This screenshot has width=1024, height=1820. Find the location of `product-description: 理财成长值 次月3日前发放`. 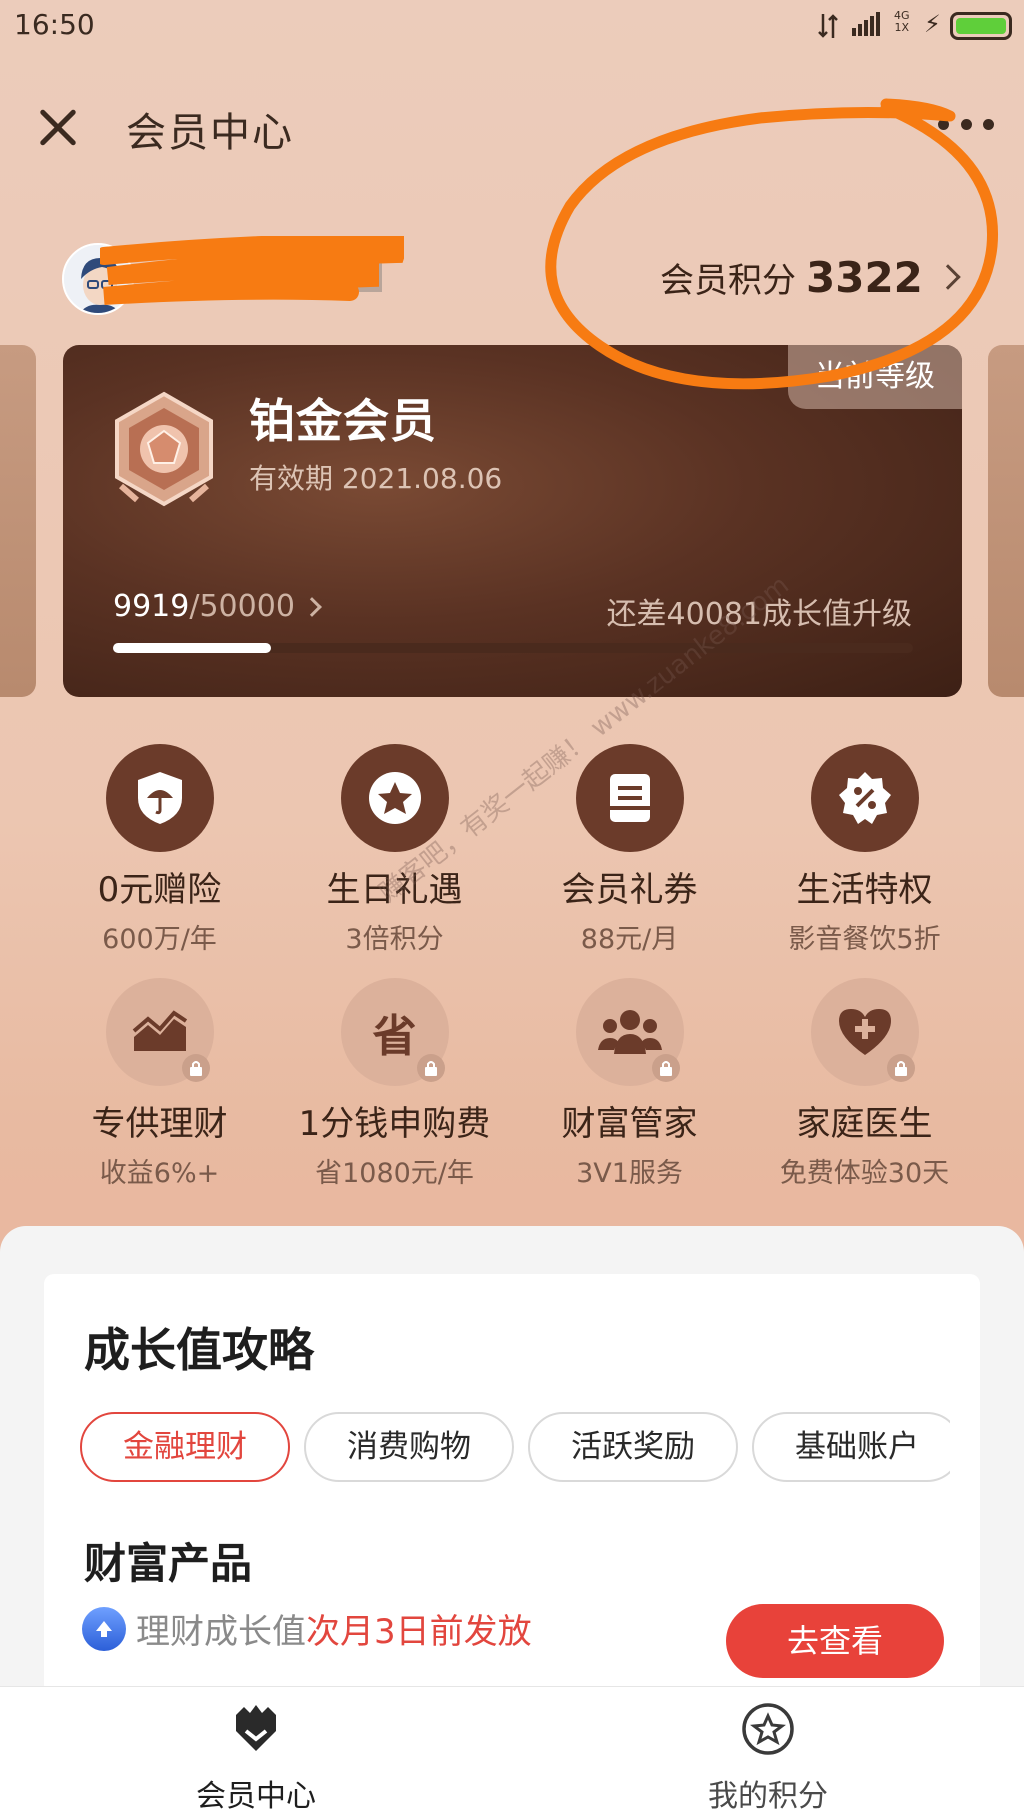

product-description: 理财成长值 次月3日前发放 is located at coordinates (307, 1628).